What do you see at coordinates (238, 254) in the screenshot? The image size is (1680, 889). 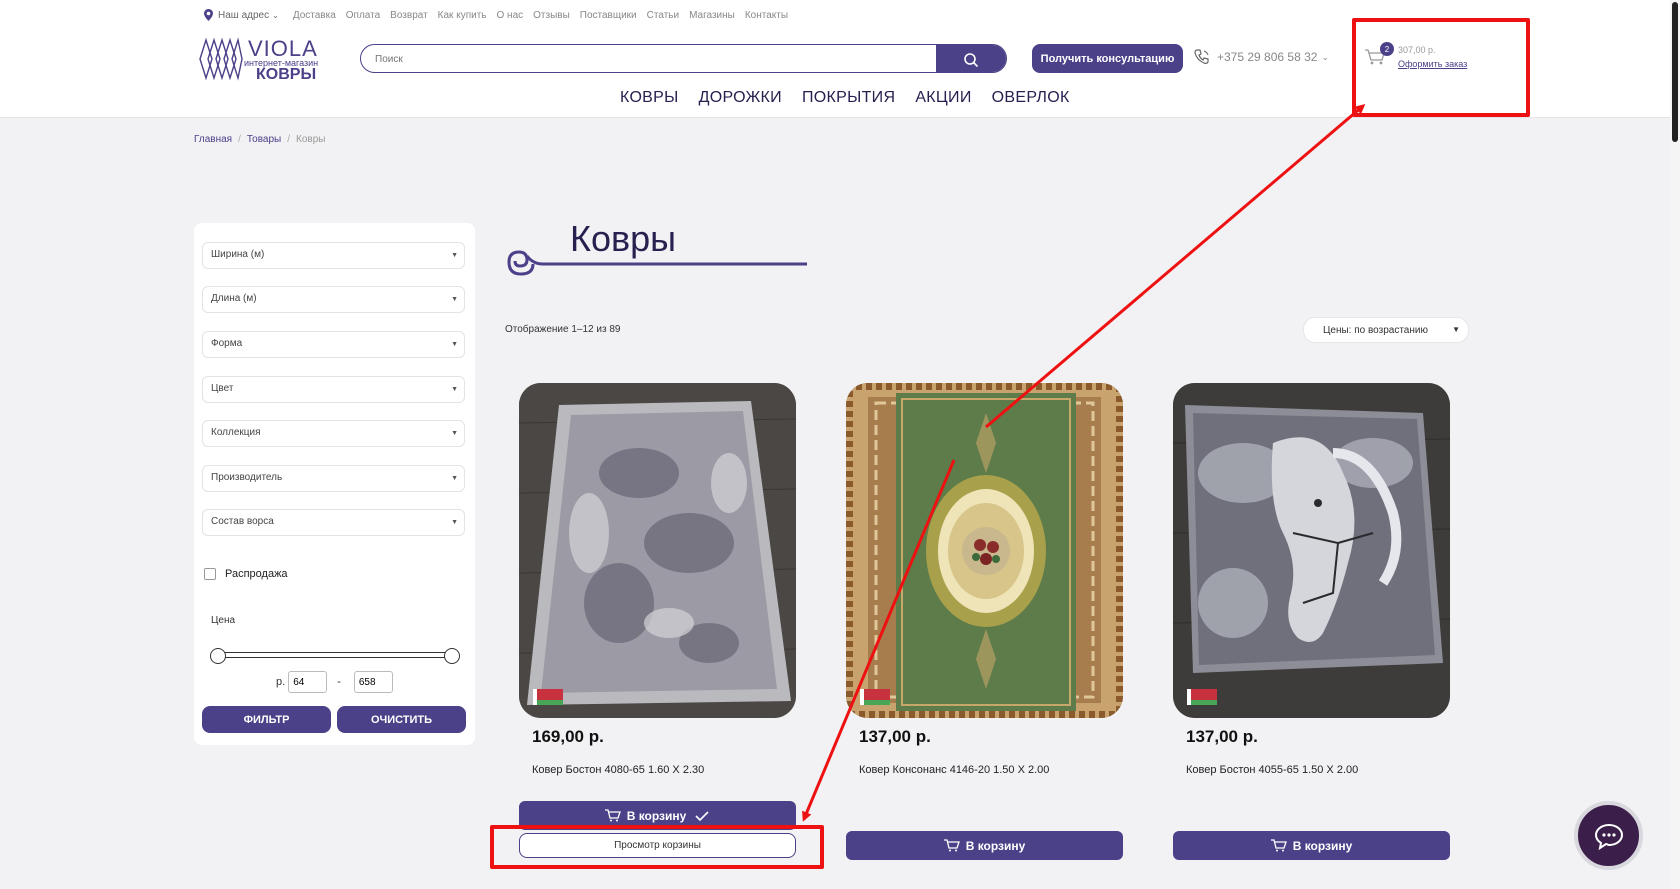 I see `filter-label: Ширина (м)` at bounding box center [238, 254].